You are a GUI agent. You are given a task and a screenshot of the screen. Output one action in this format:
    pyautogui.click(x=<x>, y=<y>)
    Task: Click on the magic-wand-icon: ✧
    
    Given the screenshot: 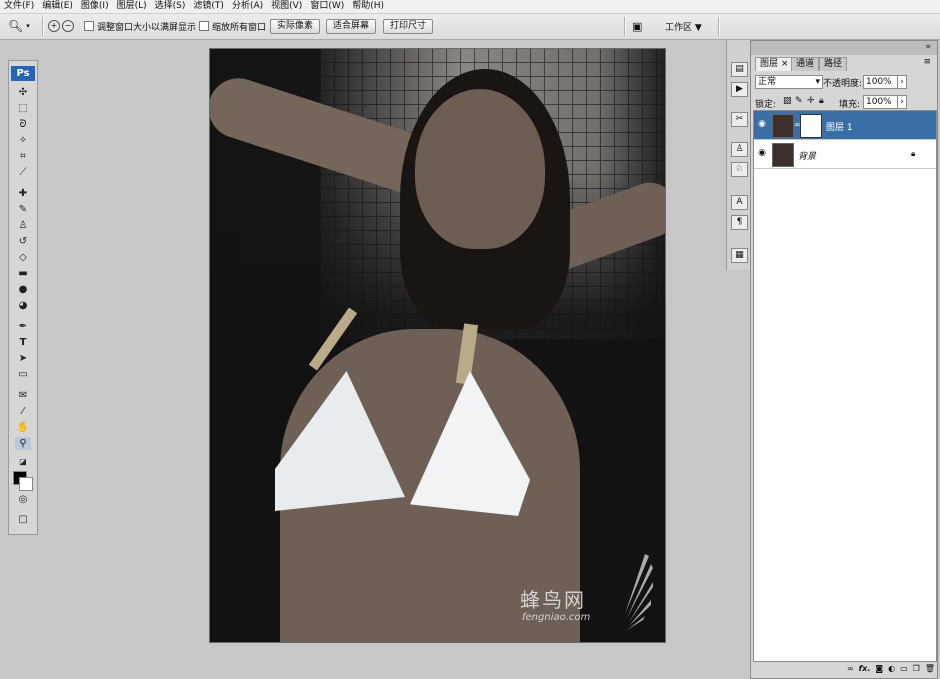 What is the action you would take?
    pyautogui.click(x=23, y=140)
    